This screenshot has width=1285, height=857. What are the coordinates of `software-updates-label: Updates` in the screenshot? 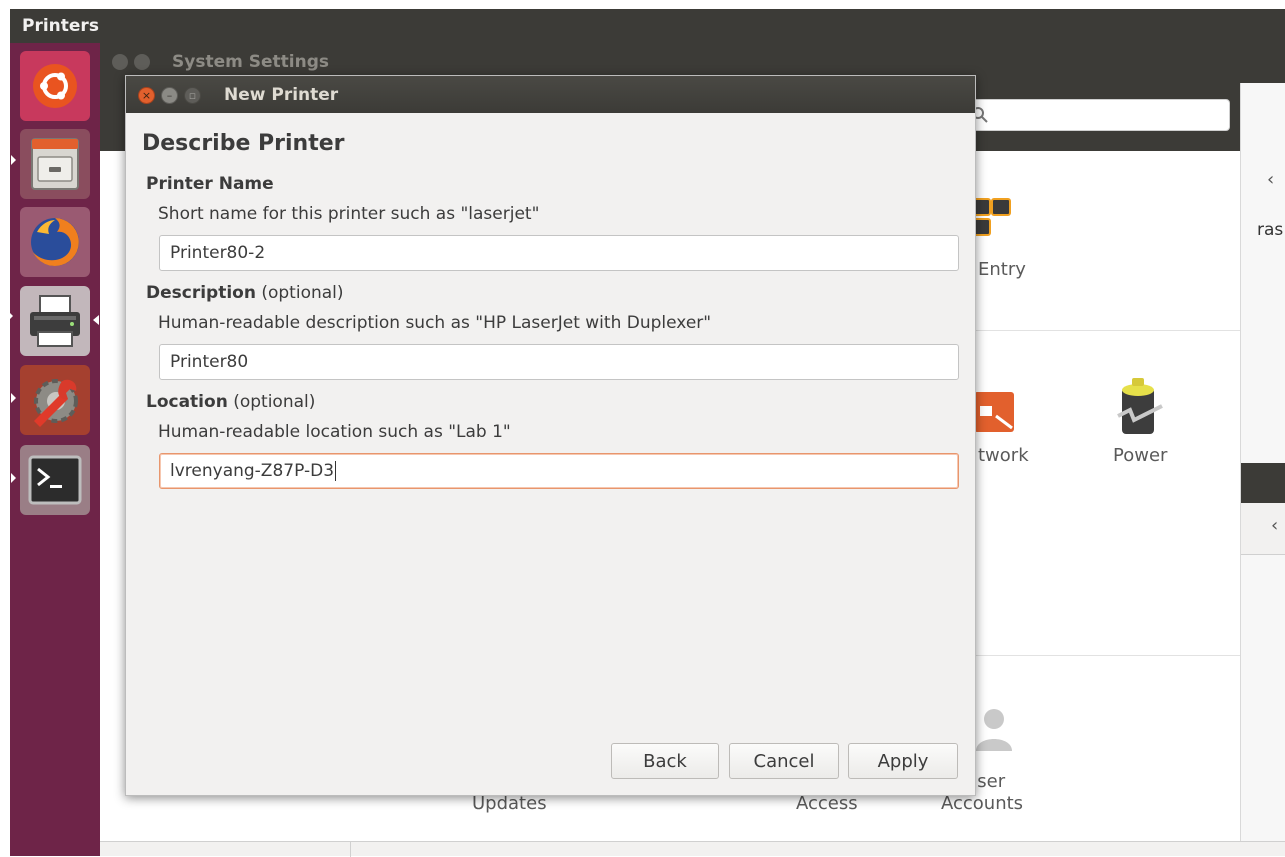 It's located at (509, 803).